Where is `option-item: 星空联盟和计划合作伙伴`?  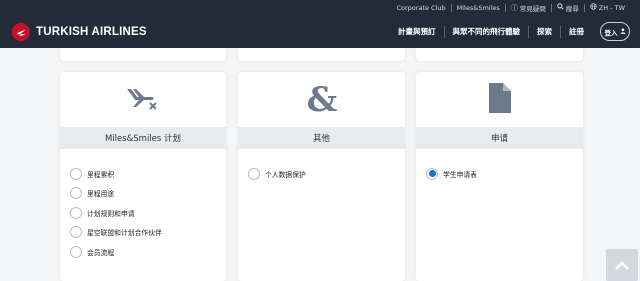 option-item: 星空联盟和计划合作伙伴 is located at coordinates (116, 233).